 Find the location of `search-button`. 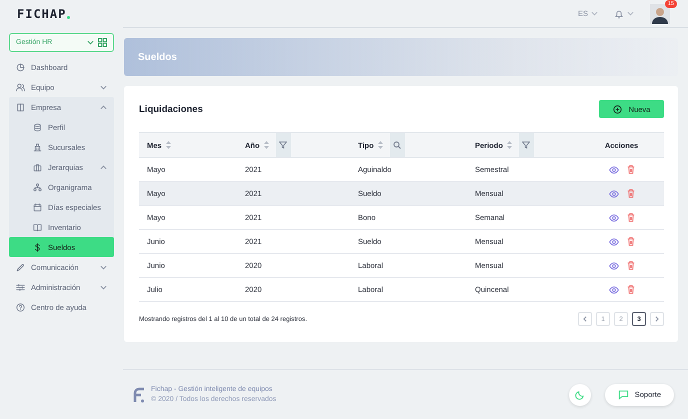

search-button is located at coordinates (397, 145).